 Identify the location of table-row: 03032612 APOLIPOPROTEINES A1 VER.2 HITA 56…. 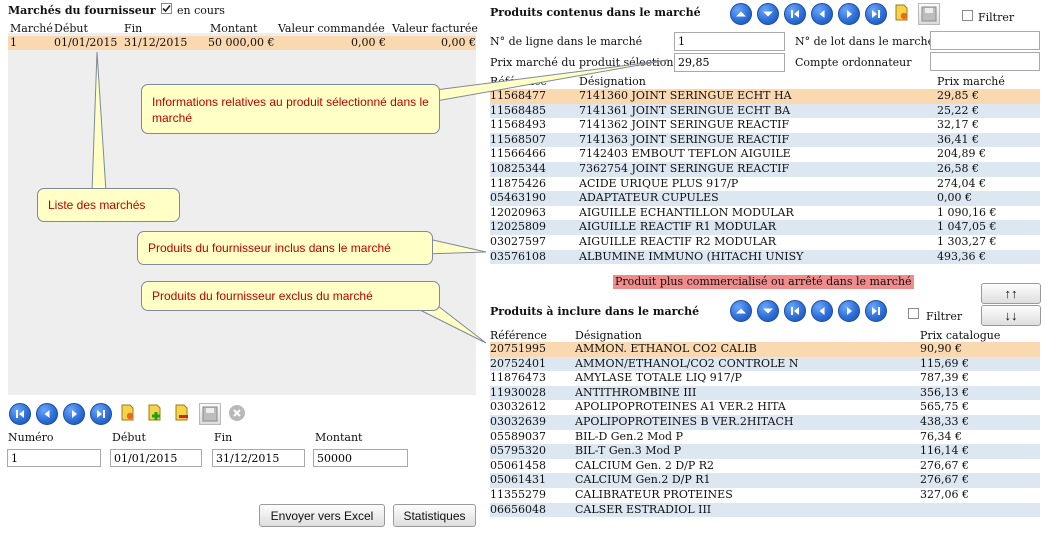
(765, 407).